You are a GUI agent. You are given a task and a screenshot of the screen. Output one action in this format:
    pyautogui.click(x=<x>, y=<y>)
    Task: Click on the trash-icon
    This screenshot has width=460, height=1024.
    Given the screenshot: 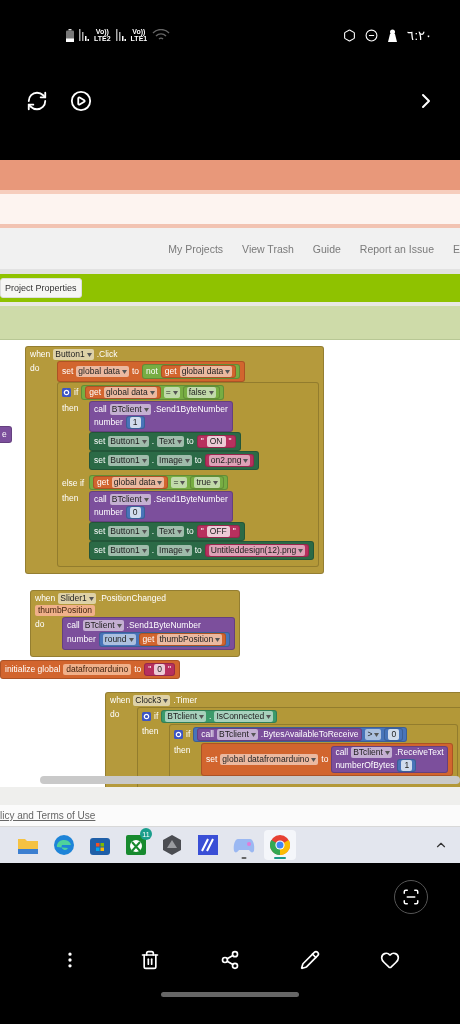 What is the action you would take?
    pyautogui.click(x=150, y=960)
    